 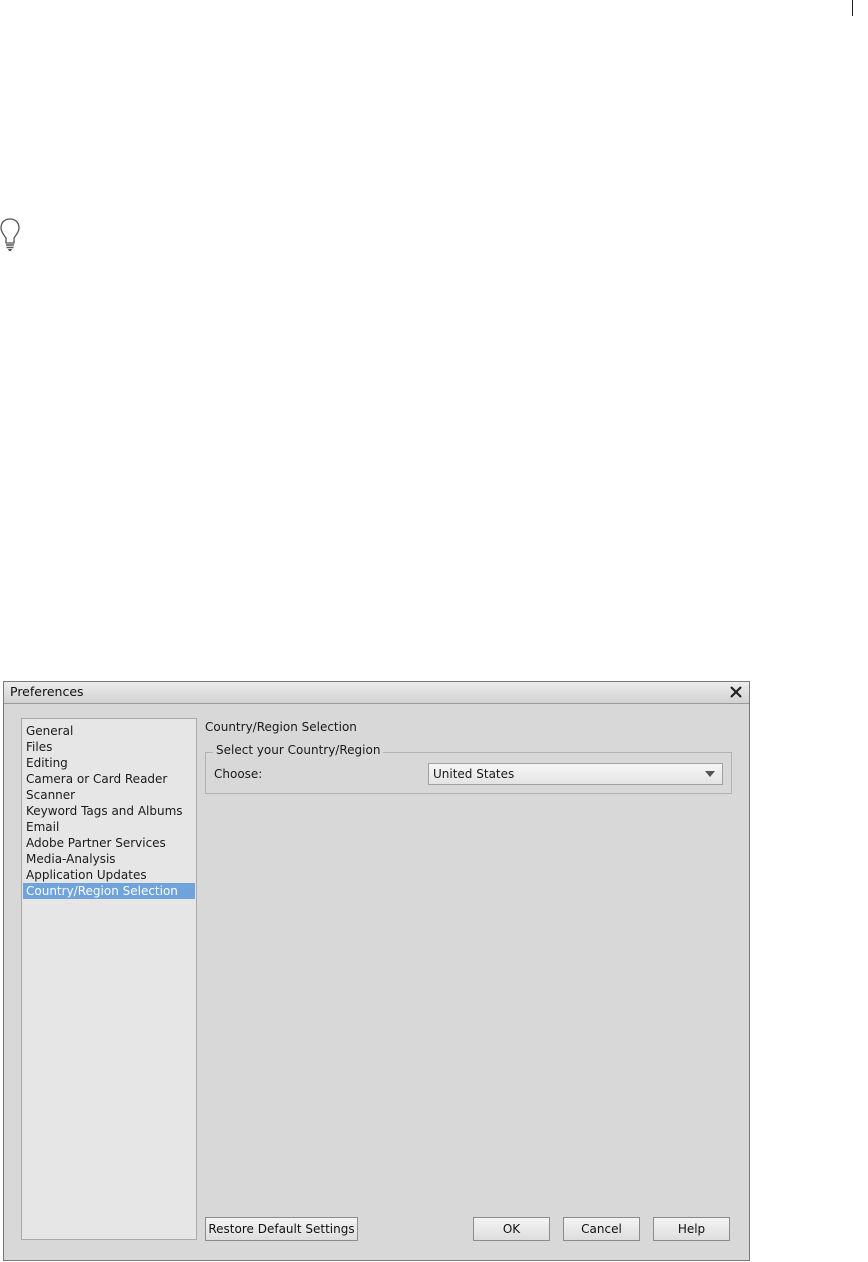 What do you see at coordinates (109, 891) in the screenshot?
I see `nav-item-country-region: Country/Region Selection` at bounding box center [109, 891].